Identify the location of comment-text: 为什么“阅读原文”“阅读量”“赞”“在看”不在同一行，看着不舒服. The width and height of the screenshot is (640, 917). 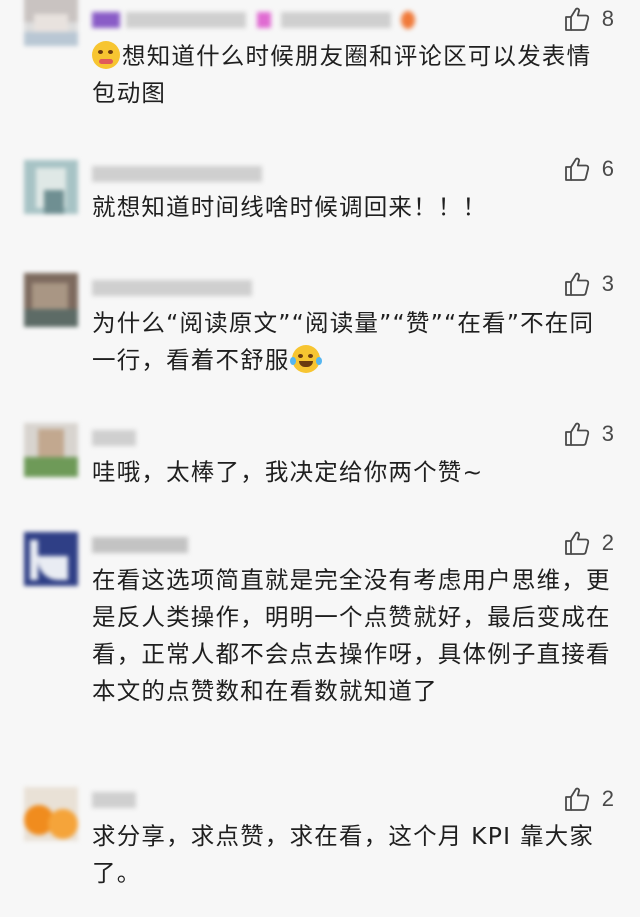
(352, 342).